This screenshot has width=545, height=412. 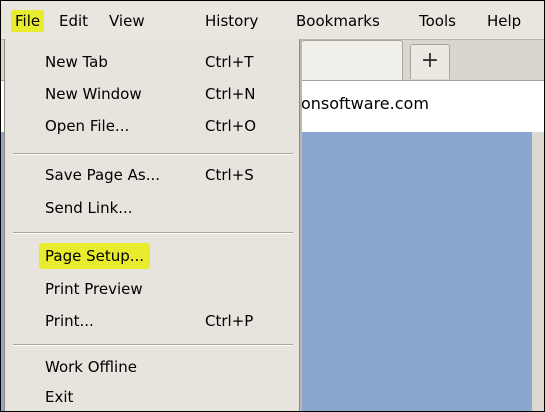 I want to click on menu-edit: Edit, so click(x=73, y=21).